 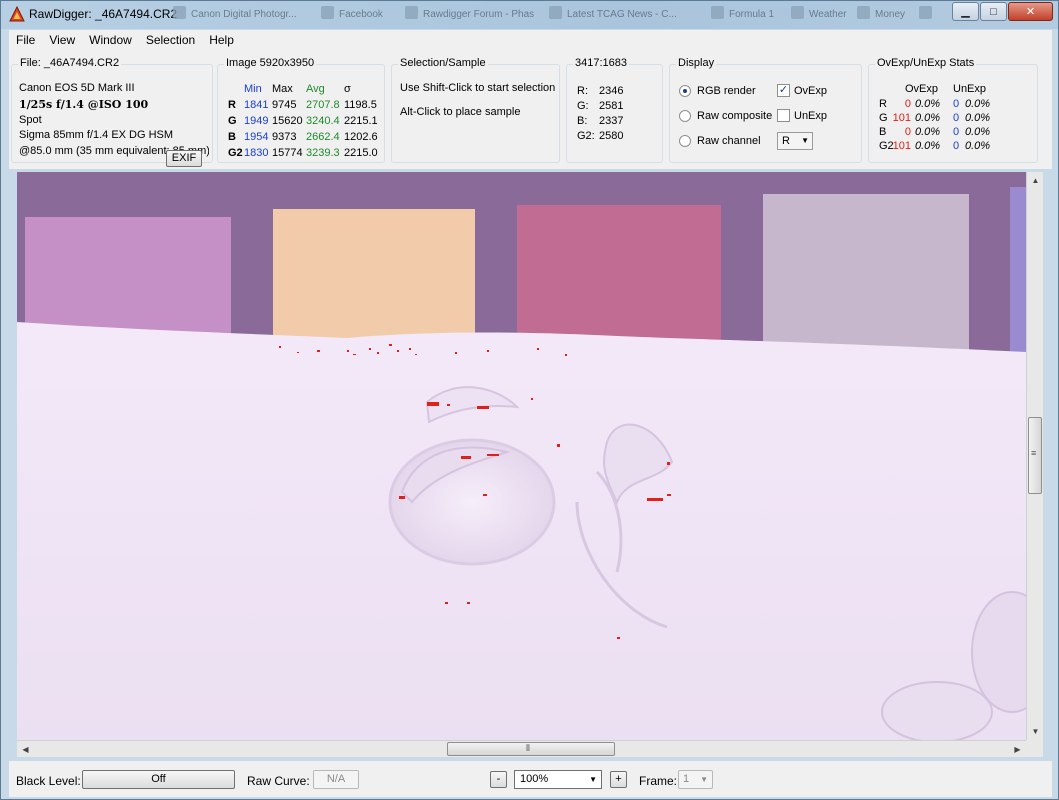 I want to click on maximize-icon: □, so click(x=993, y=11).